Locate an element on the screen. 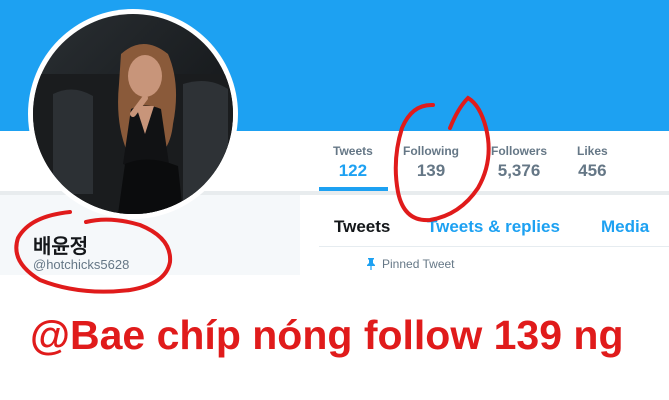 The height and width of the screenshot is (400, 669). stat-following: Following 139 is located at coordinates (431, 162).